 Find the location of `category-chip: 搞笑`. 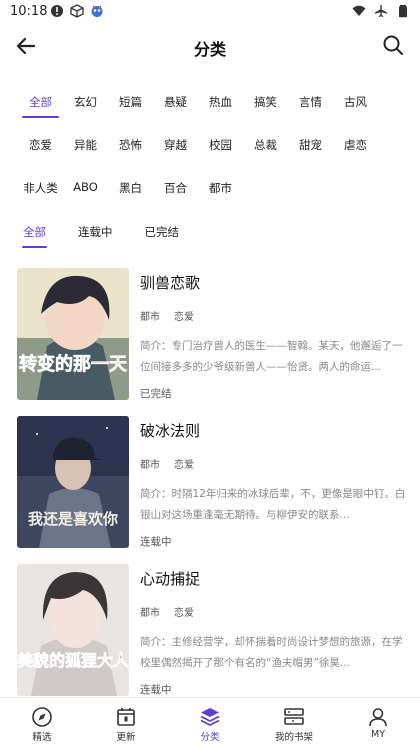

category-chip: 搞笑 is located at coordinates (265, 104).